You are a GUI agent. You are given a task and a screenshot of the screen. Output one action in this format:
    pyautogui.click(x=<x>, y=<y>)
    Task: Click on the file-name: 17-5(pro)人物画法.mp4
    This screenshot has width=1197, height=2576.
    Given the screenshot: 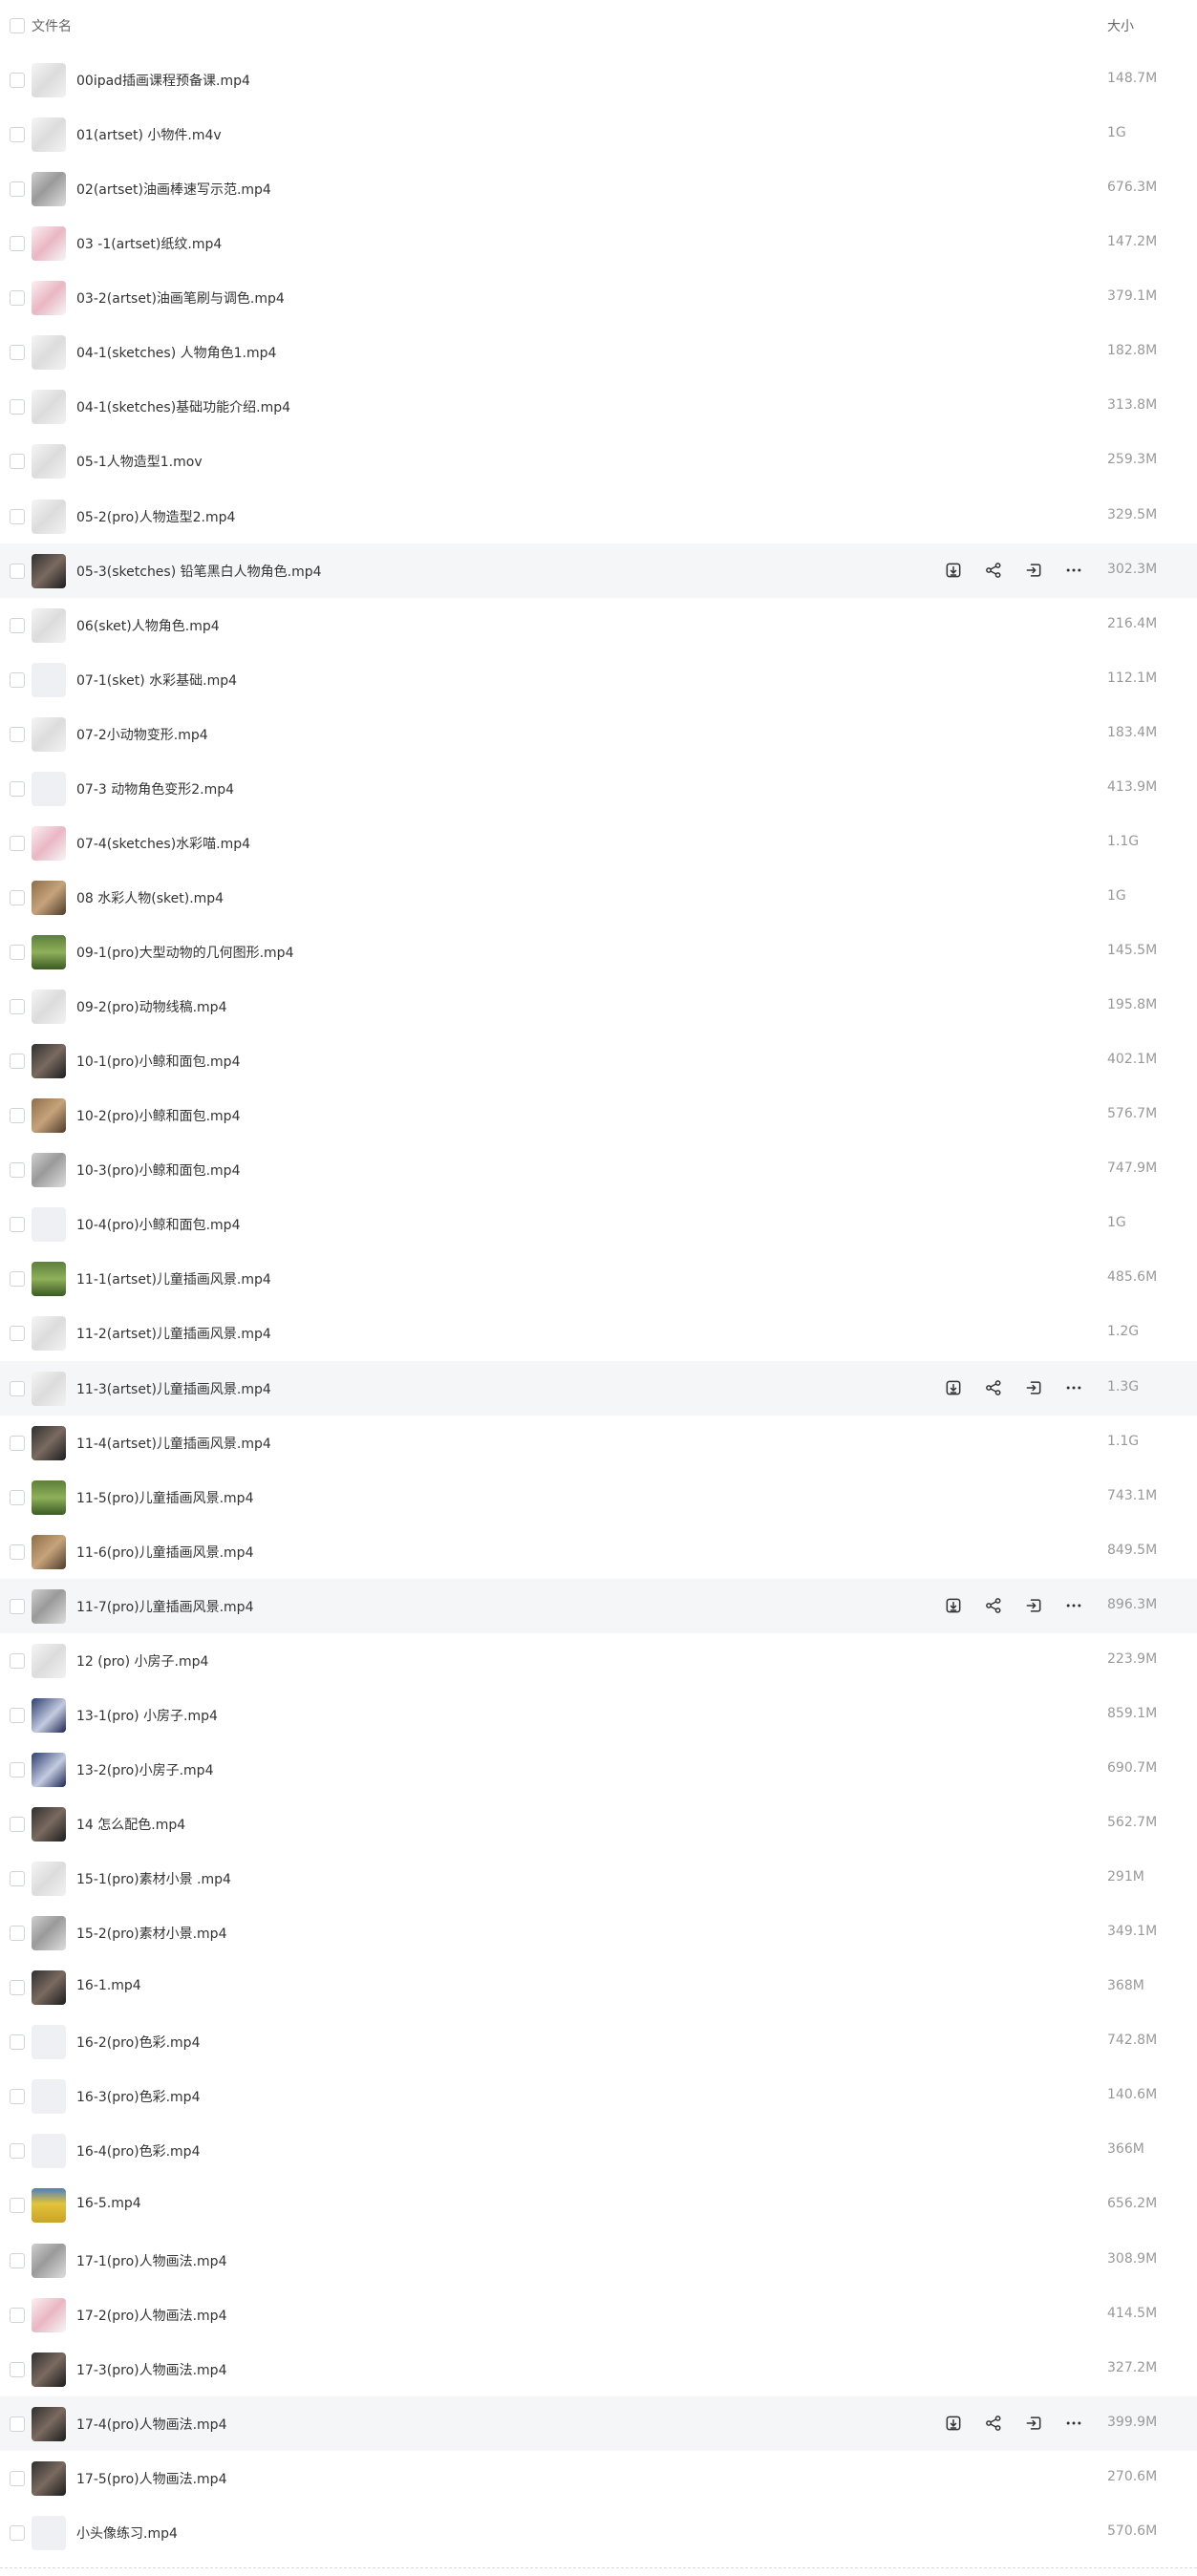 What is the action you would take?
    pyautogui.click(x=151, y=2478)
    